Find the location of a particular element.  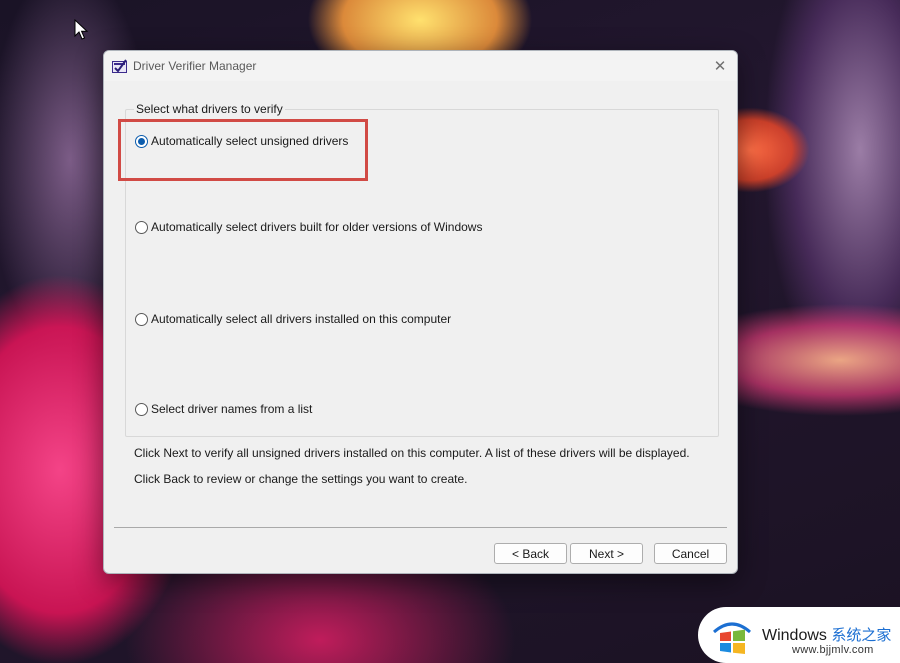

watermark-brand: Windows is located at coordinates (794, 635).